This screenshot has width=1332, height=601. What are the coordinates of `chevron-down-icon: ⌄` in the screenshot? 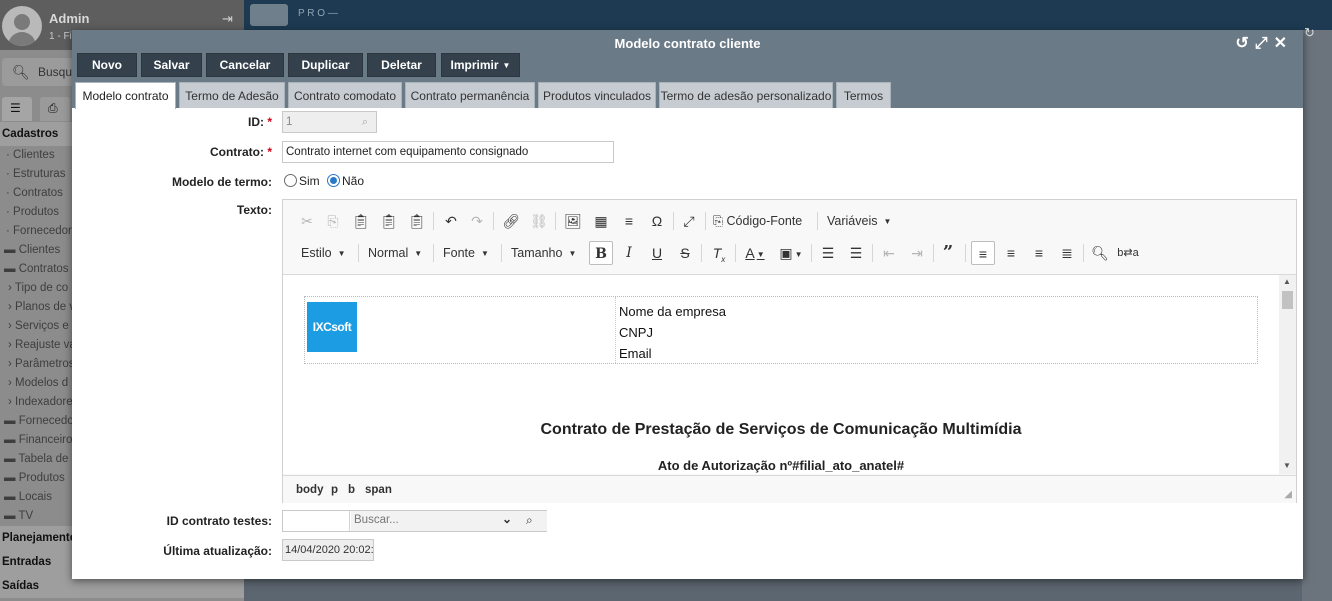 It's located at (507, 519).